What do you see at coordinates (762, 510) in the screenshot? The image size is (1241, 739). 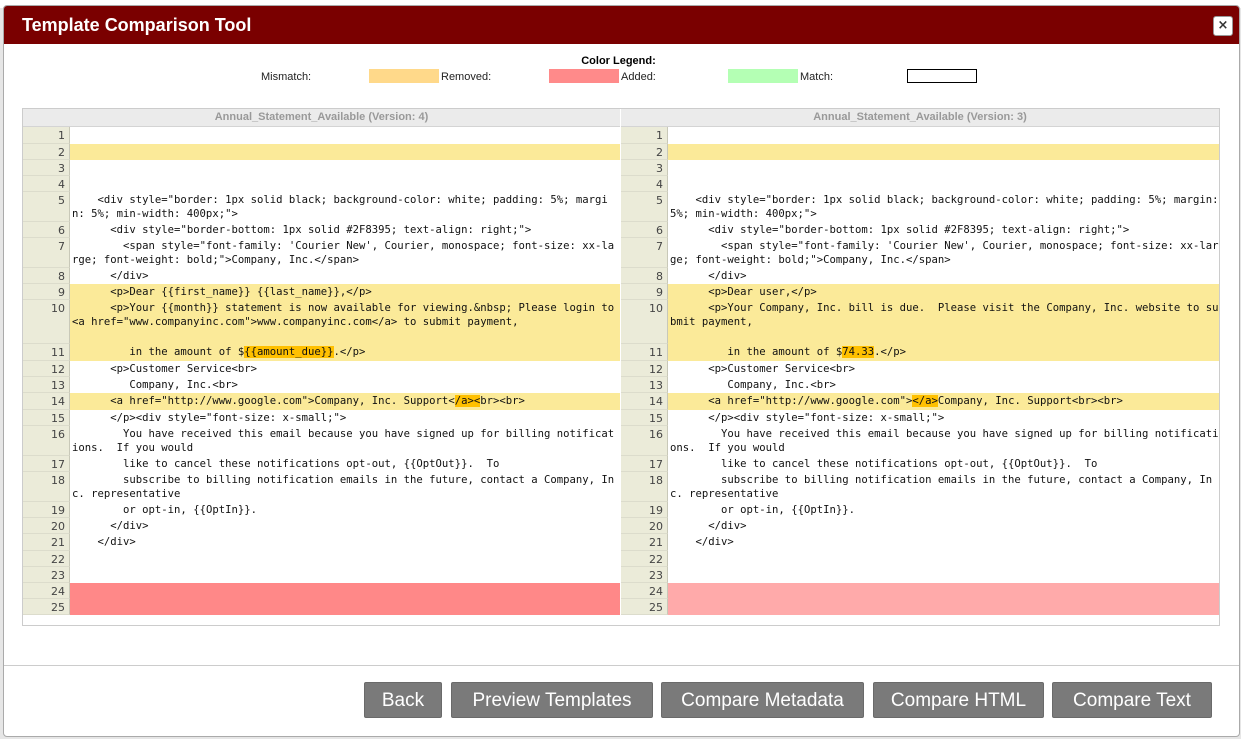 I see `code-segment: or opt-in, {{OptIn}}.` at bounding box center [762, 510].